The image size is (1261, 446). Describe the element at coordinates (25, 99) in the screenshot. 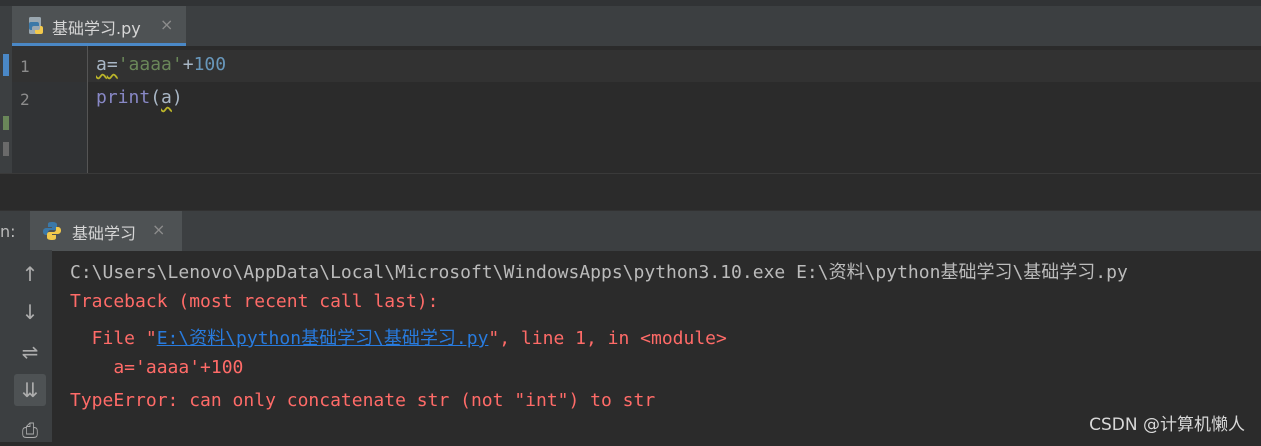

I see `line-number: 2` at that location.